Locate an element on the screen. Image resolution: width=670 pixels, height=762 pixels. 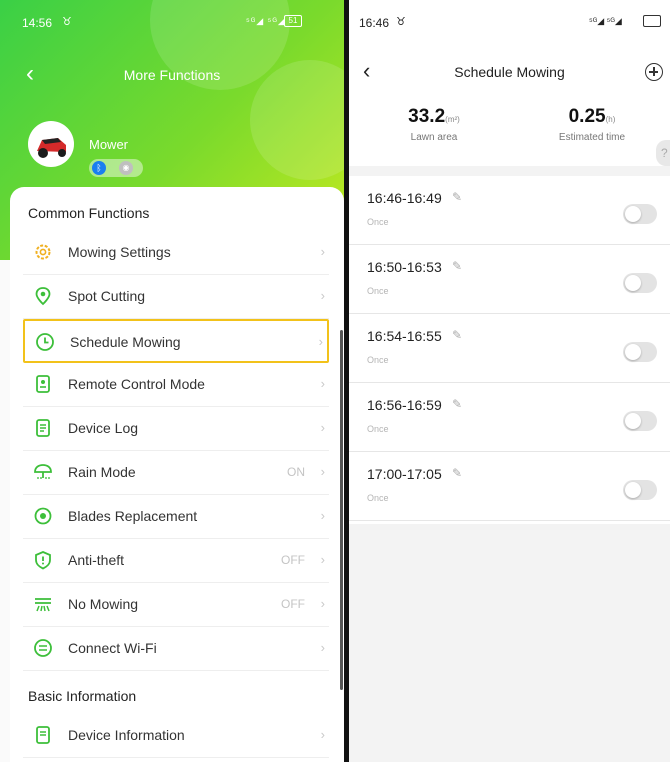
lawn-area-unit: (m²) is located at coordinates (452, 119).